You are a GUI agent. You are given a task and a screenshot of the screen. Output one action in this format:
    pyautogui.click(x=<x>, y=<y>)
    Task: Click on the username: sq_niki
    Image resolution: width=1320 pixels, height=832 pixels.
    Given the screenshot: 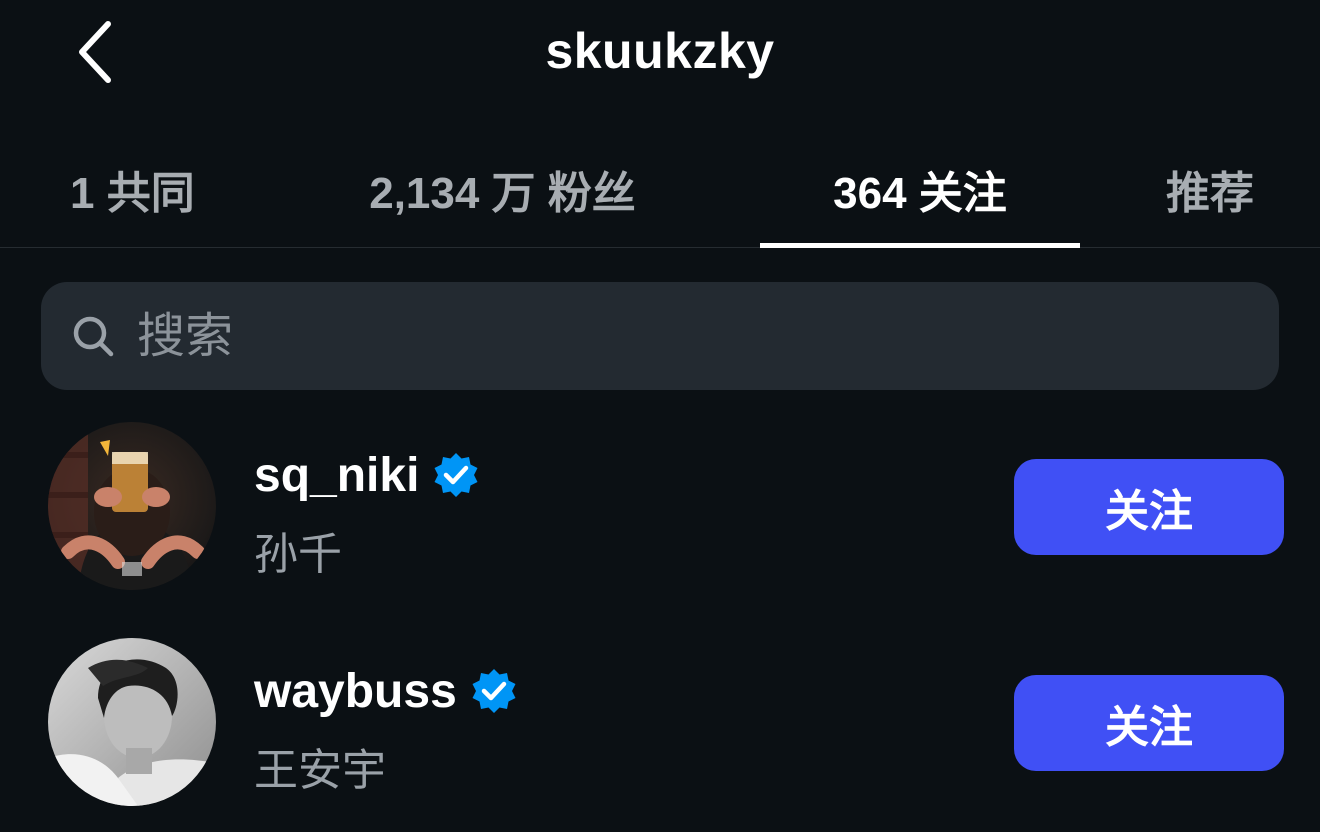 What is the action you would take?
    pyautogui.click(x=367, y=475)
    